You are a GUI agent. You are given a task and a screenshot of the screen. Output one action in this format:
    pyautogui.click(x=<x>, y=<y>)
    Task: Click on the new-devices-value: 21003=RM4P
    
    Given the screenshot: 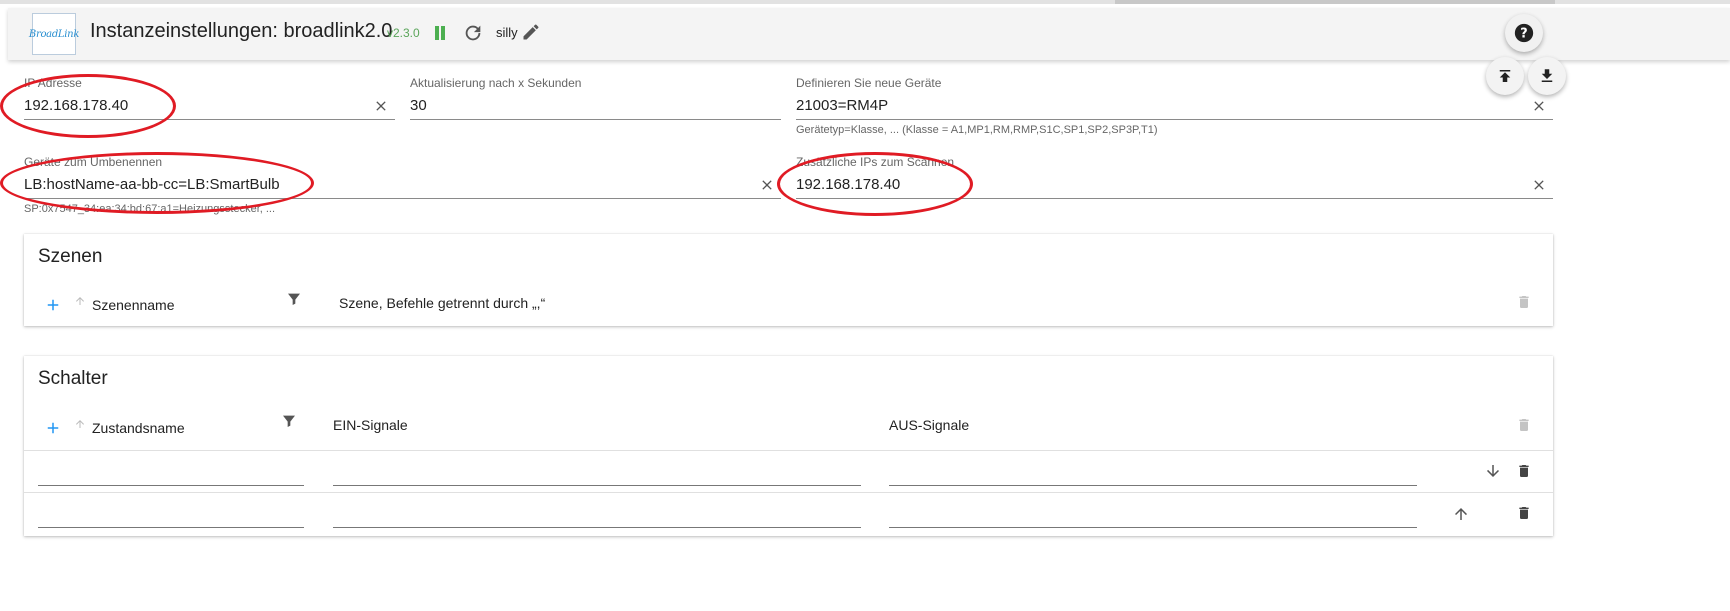 What is the action you would take?
    pyautogui.click(x=842, y=105)
    